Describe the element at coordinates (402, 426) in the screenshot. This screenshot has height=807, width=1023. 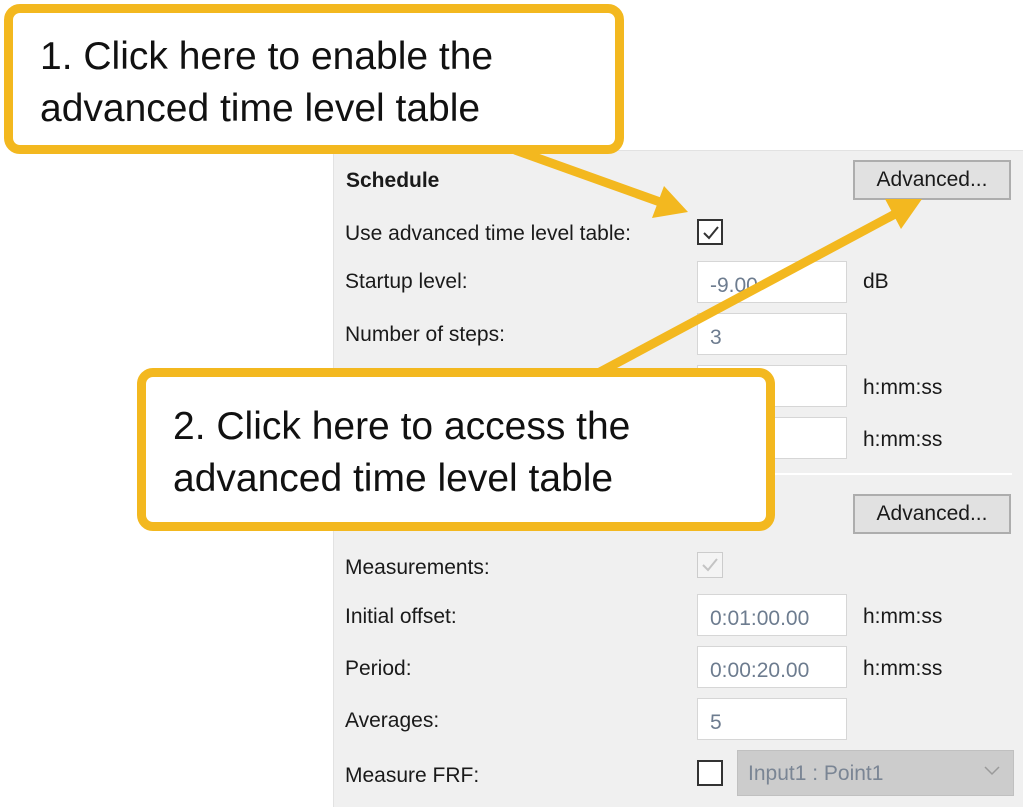
I see `callout-2-line-1: 2. Click here to access the` at that location.